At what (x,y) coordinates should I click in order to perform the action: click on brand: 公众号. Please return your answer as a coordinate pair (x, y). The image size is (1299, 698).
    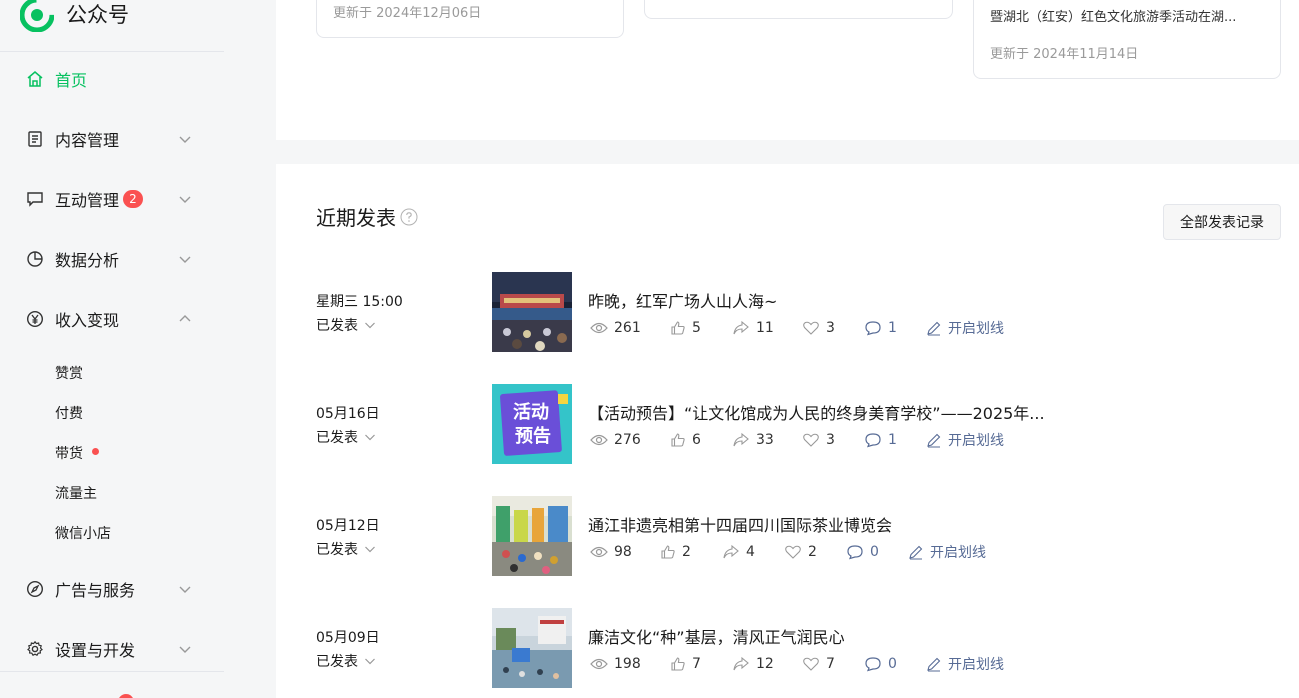
    Looking at the image, I should click on (74, 17).